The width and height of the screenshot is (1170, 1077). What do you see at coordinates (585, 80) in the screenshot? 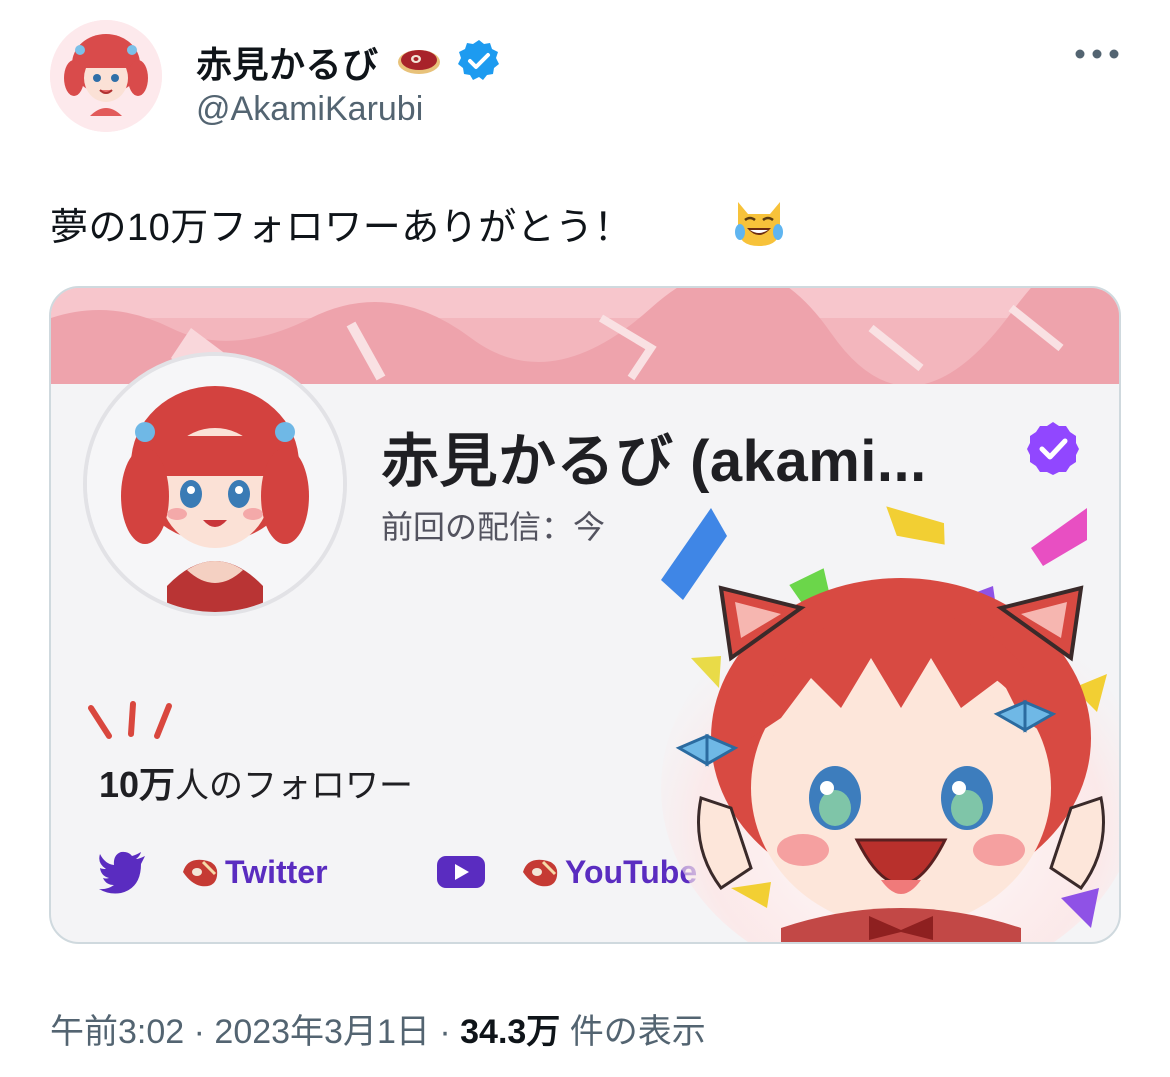
I see `tweet-header: 赤見かるび @AkamiKarubi` at bounding box center [585, 80].